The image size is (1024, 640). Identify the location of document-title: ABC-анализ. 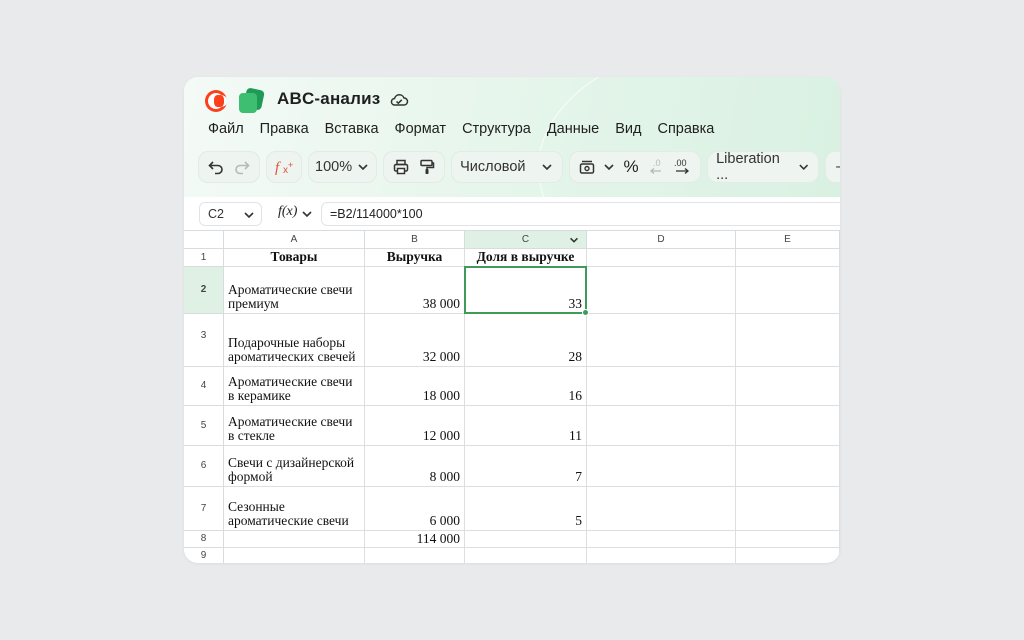
(328, 99).